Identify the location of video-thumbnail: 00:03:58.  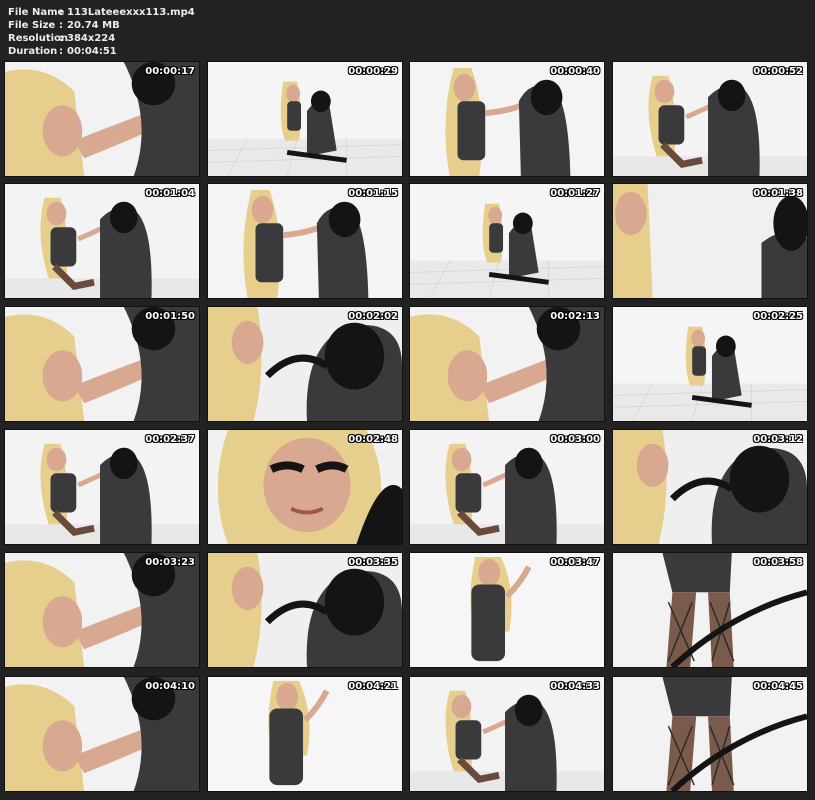
(710, 610).